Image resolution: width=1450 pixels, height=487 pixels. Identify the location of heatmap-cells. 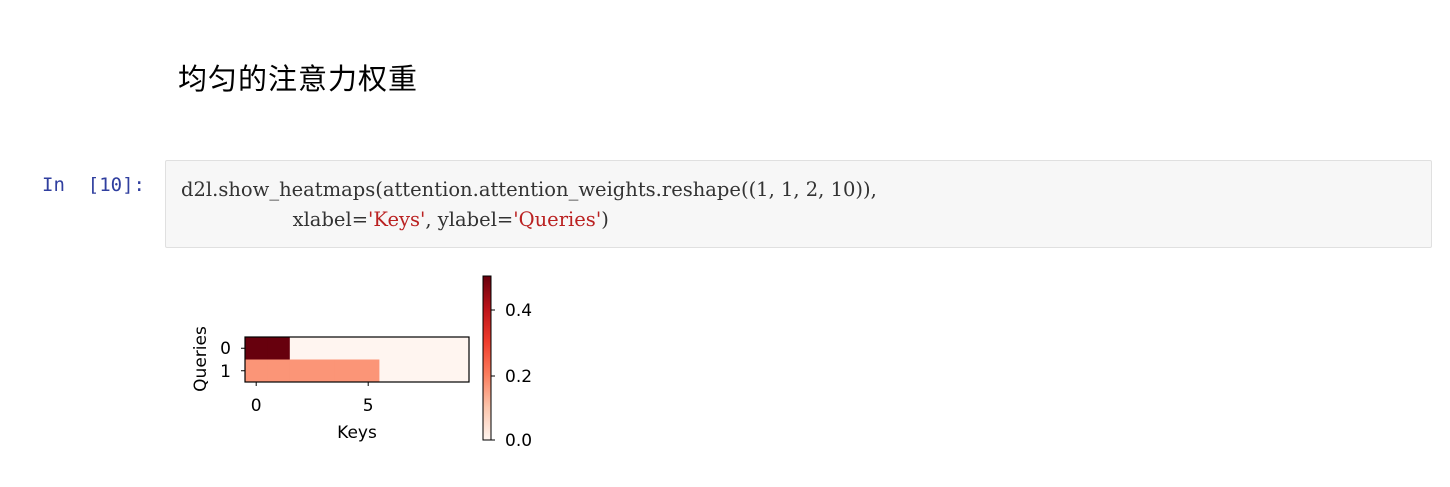
(357, 360).